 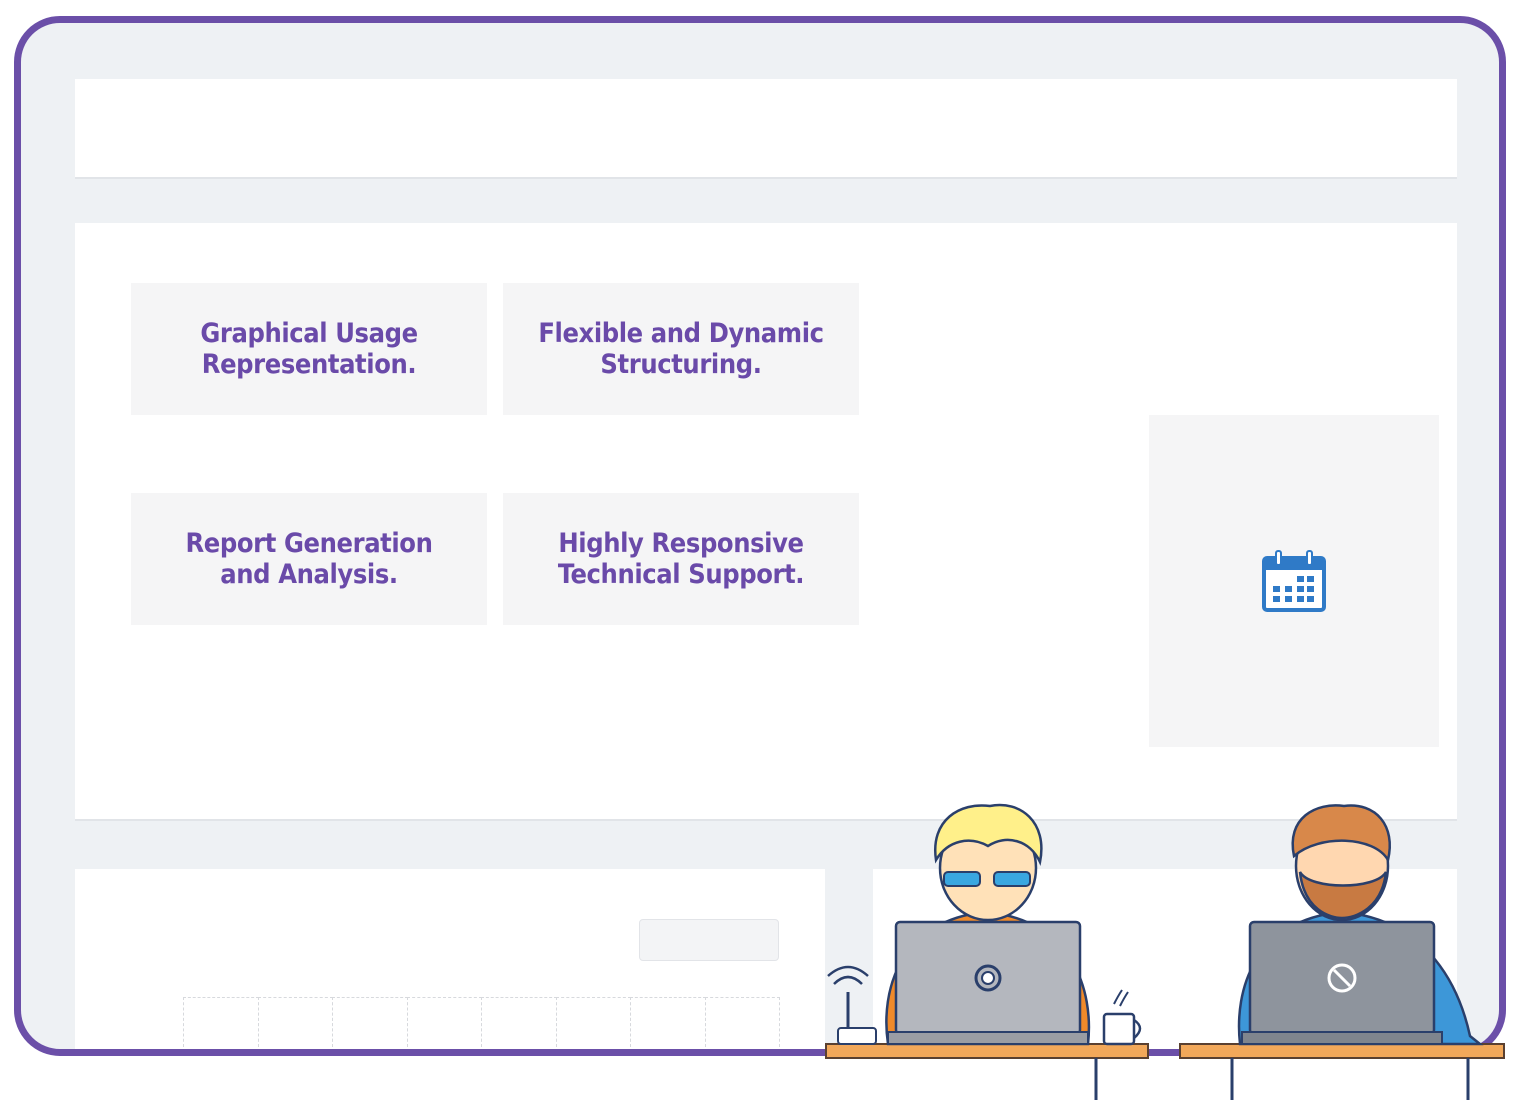 I want to click on feature-label: Flexible and Dynamic Structuring., so click(x=681, y=349).